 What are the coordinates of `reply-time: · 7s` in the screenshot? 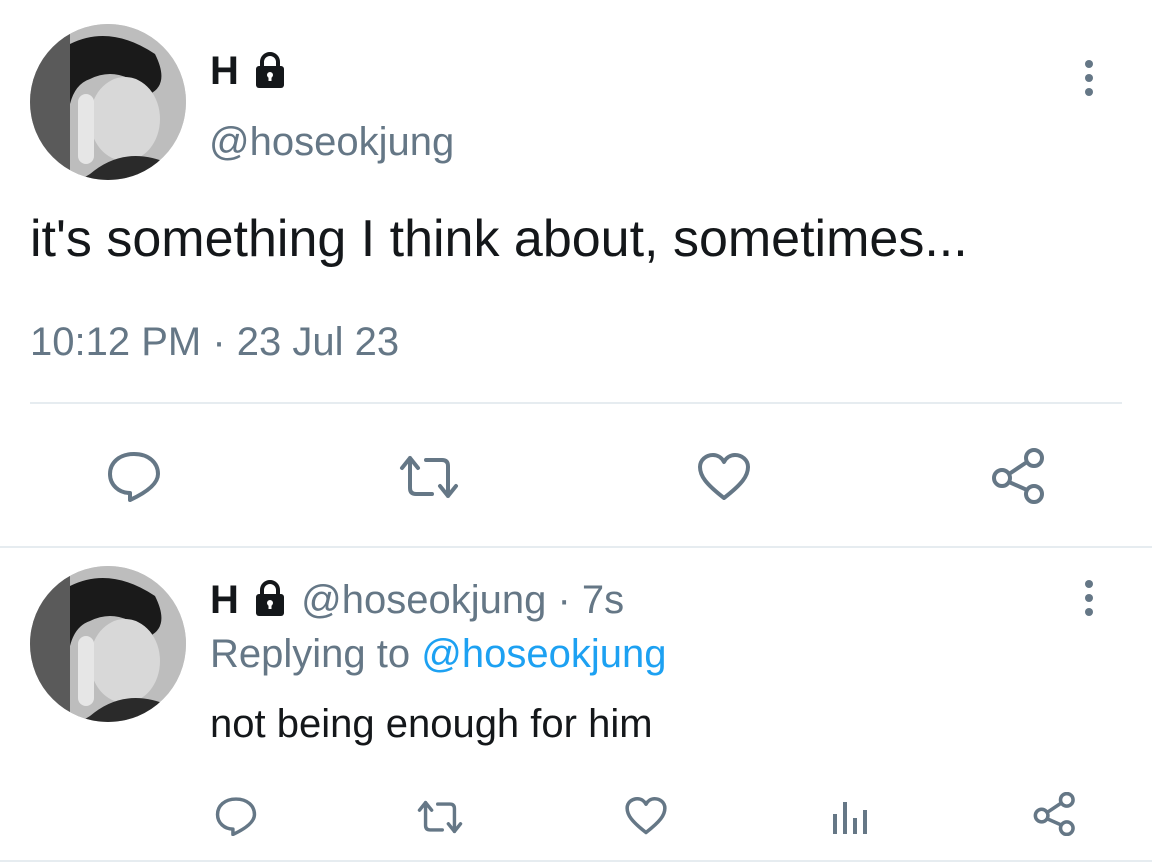 It's located at (591, 600).